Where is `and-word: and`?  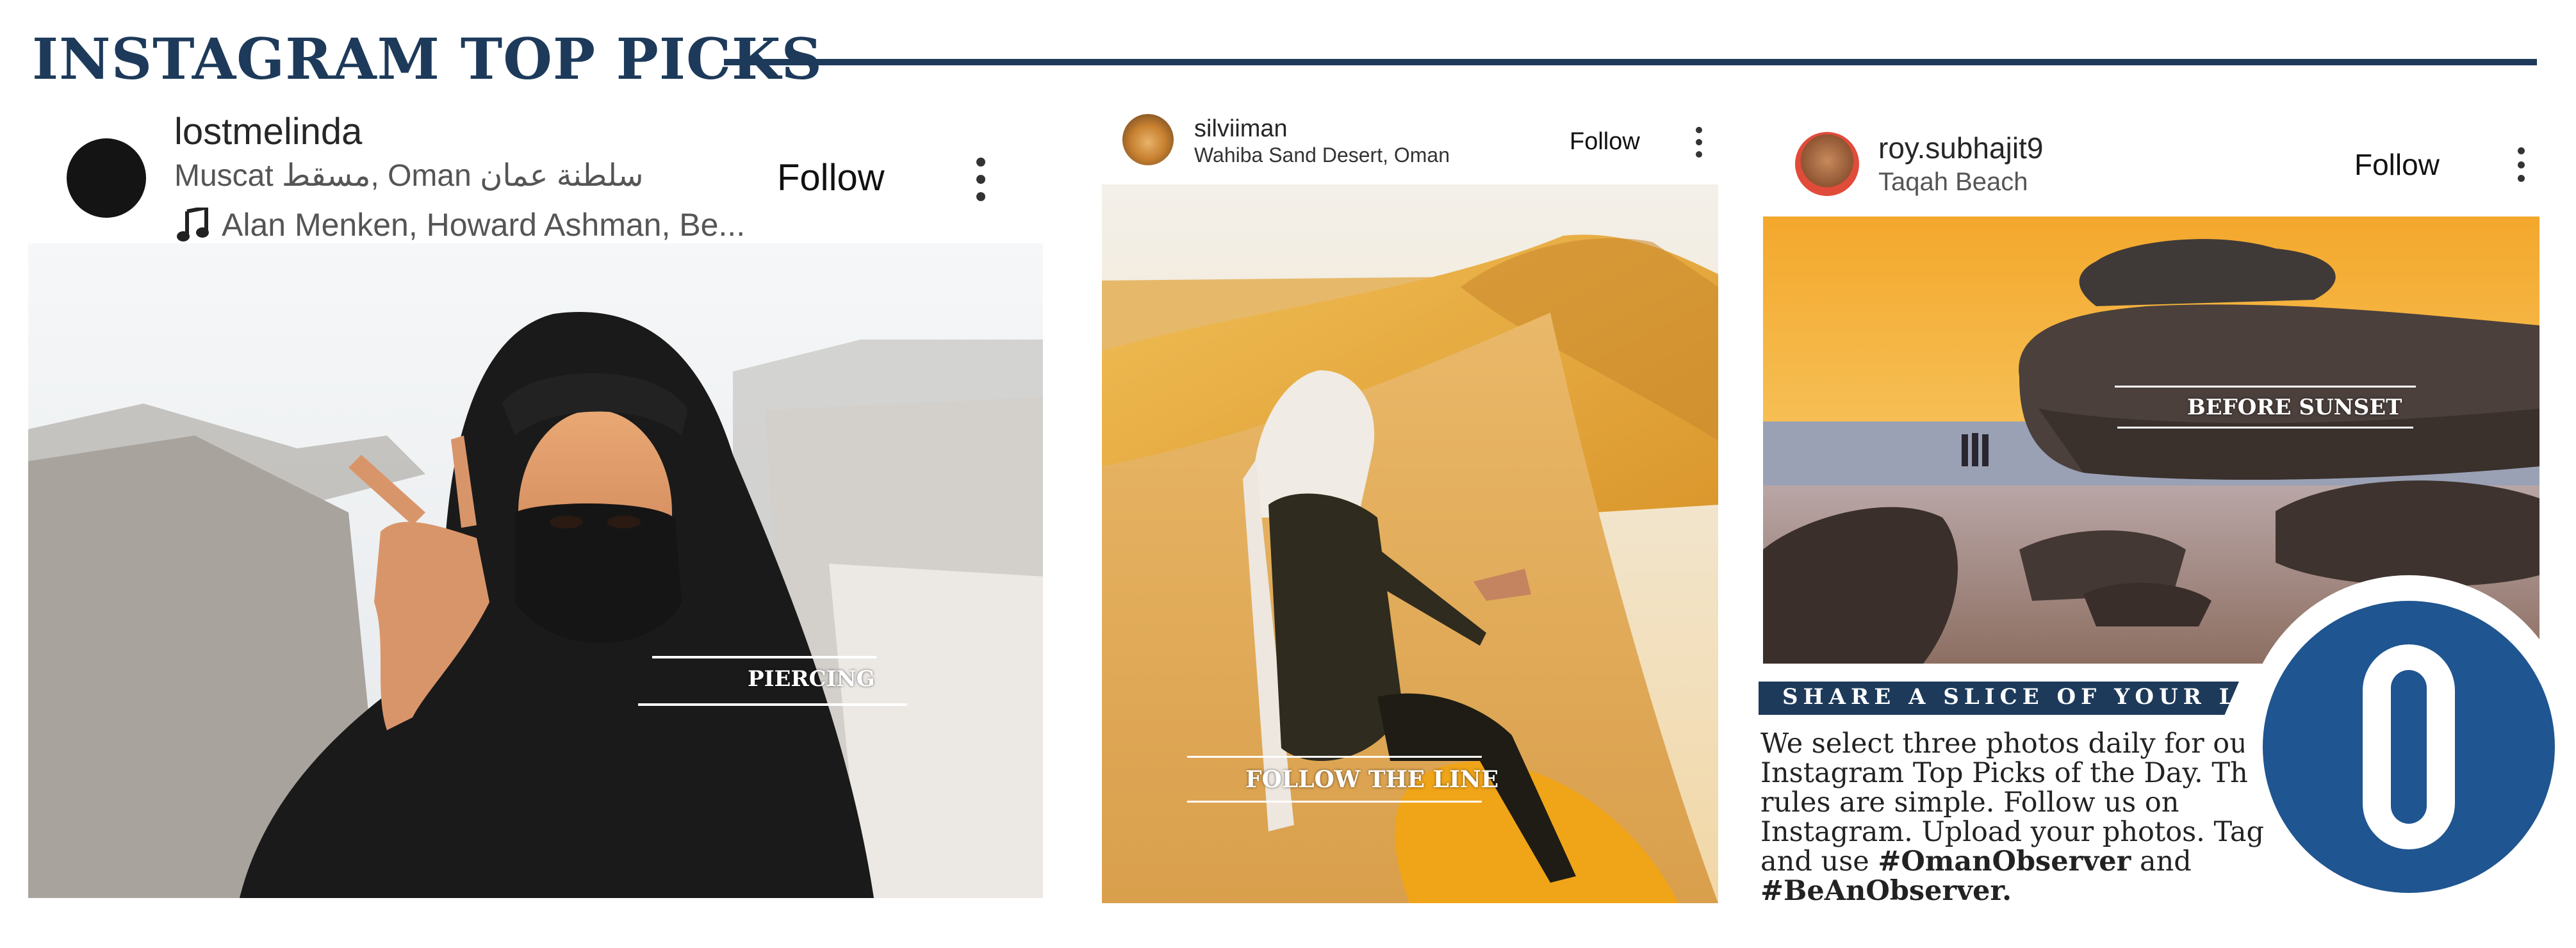
and-word: and is located at coordinates (2165, 862).